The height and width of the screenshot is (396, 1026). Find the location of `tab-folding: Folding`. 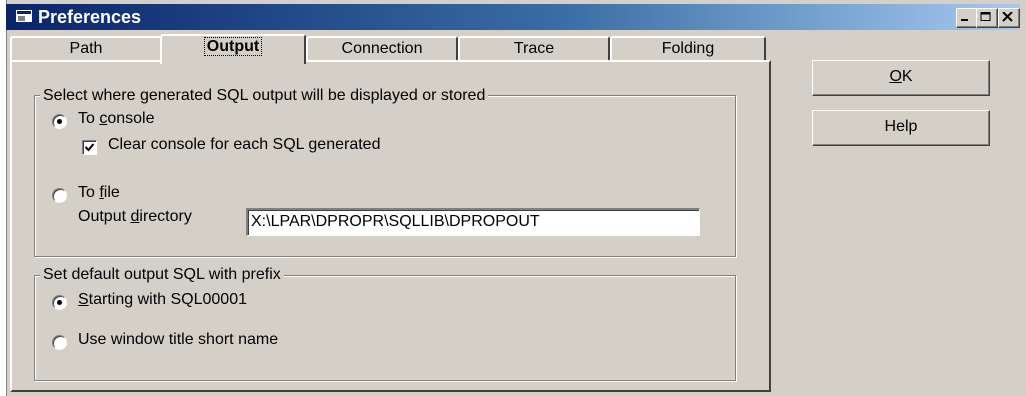

tab-folding: Folding is located at coordinates (688, 49).